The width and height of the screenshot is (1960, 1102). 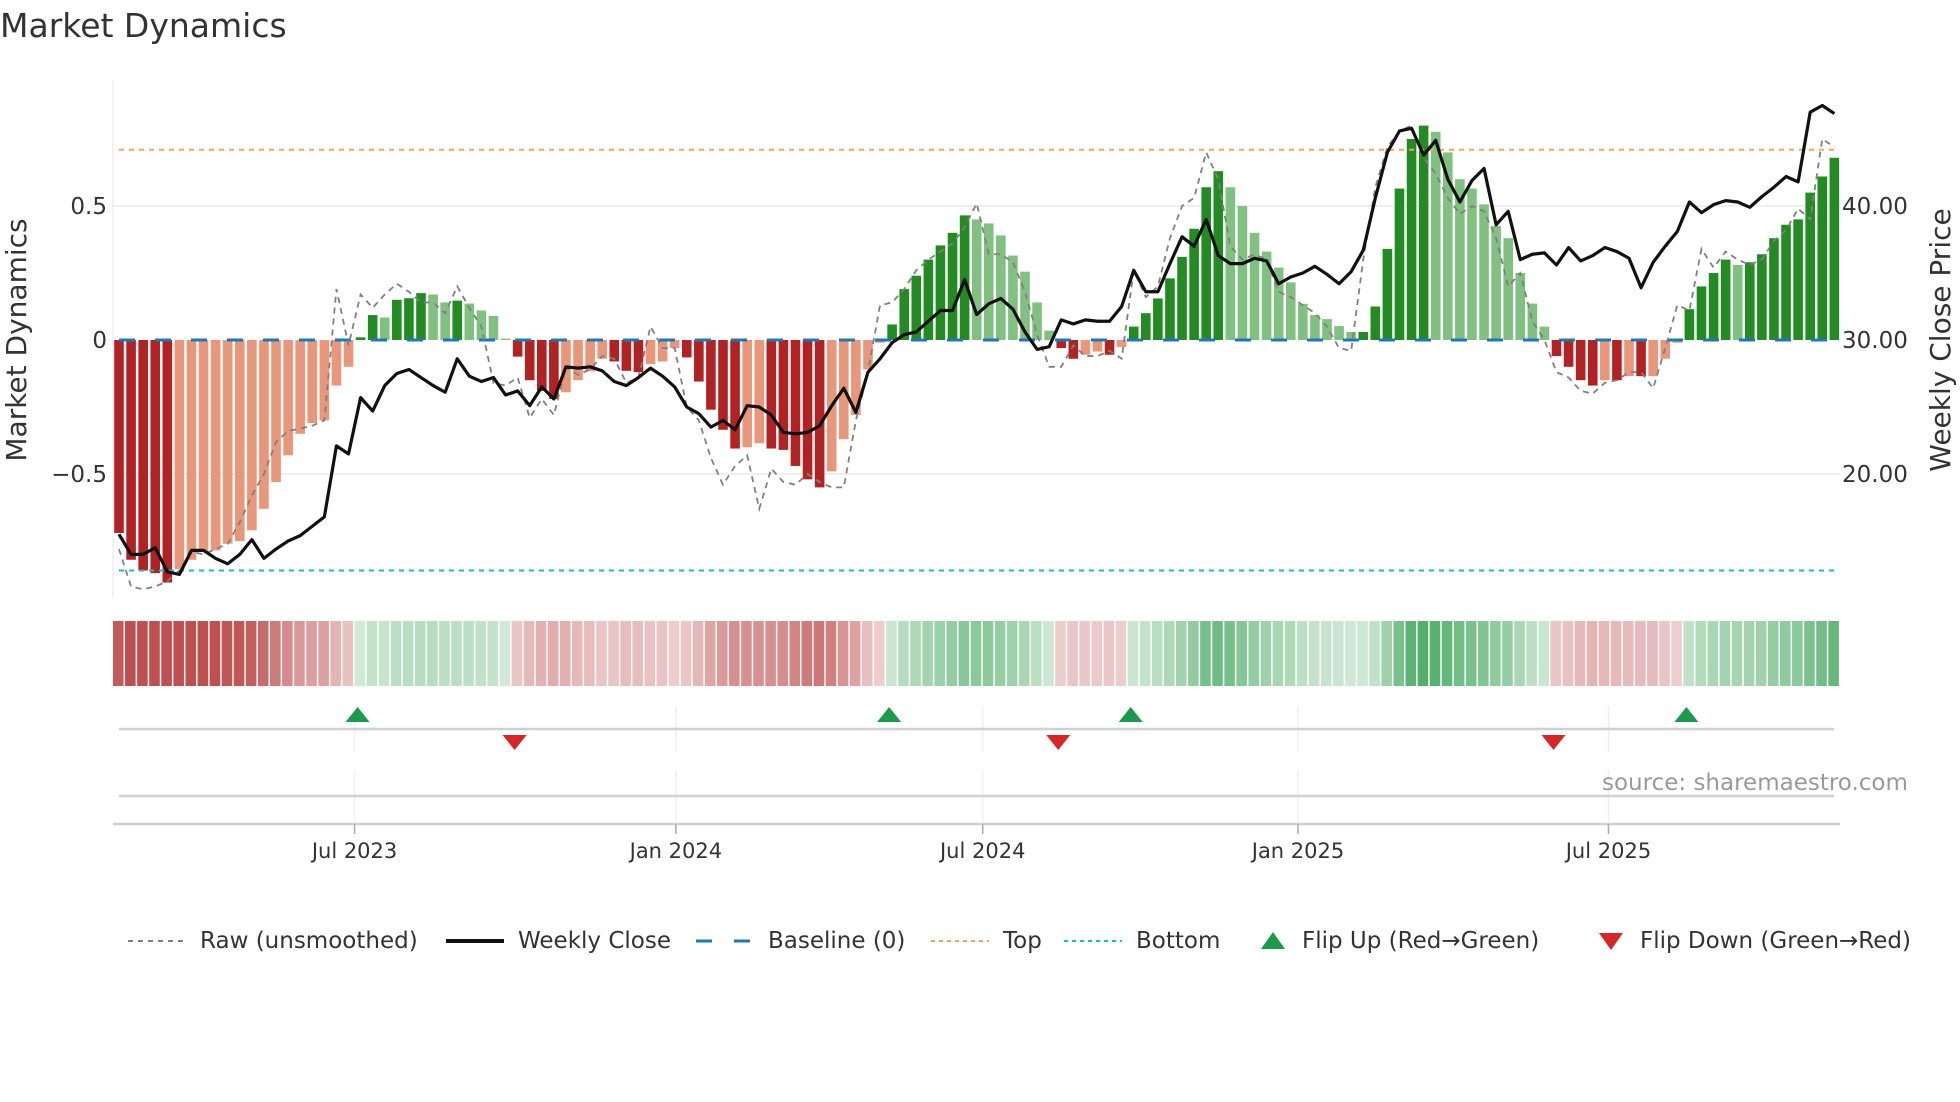 I want to click on legend-bottom: Bottom, so click(x=1142, y=941).